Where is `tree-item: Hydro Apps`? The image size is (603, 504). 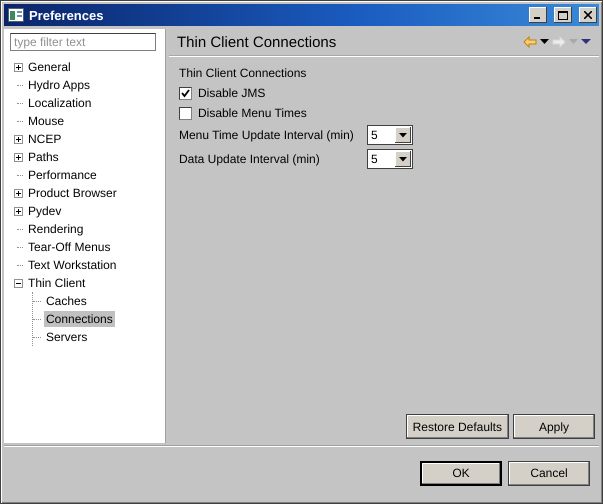
tree-item: Hydro Apps is located at coordinates (59, 85).